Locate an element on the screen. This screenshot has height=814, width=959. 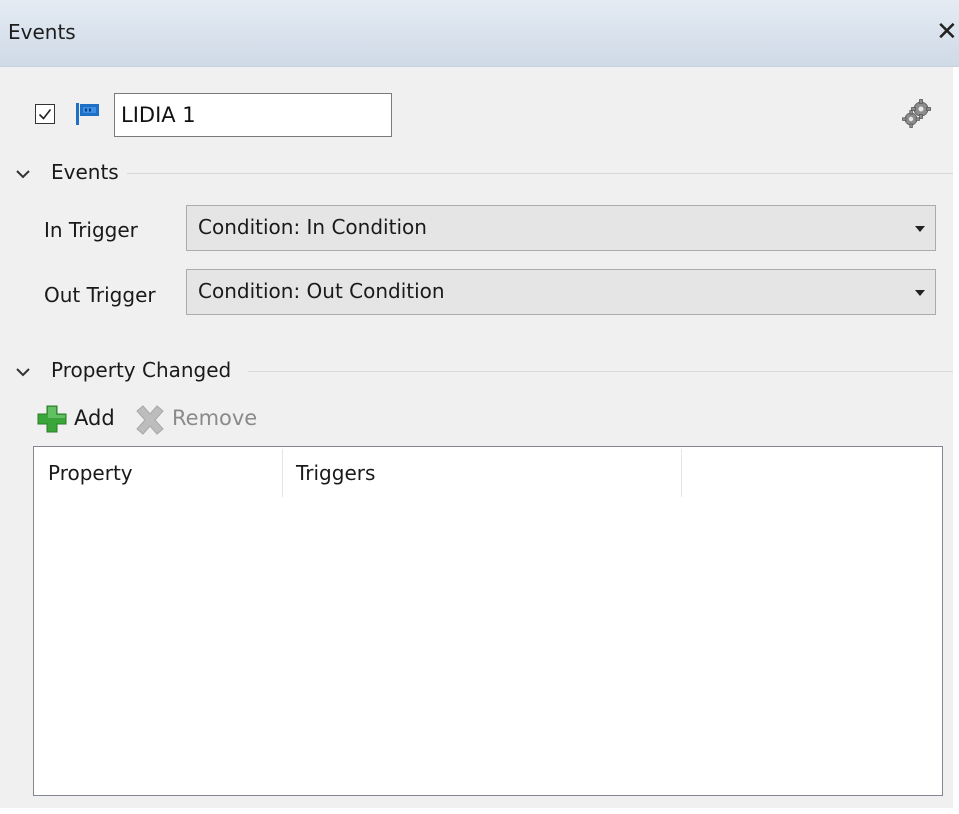
close-icon: ✕ is located at coordinates (947, 32).